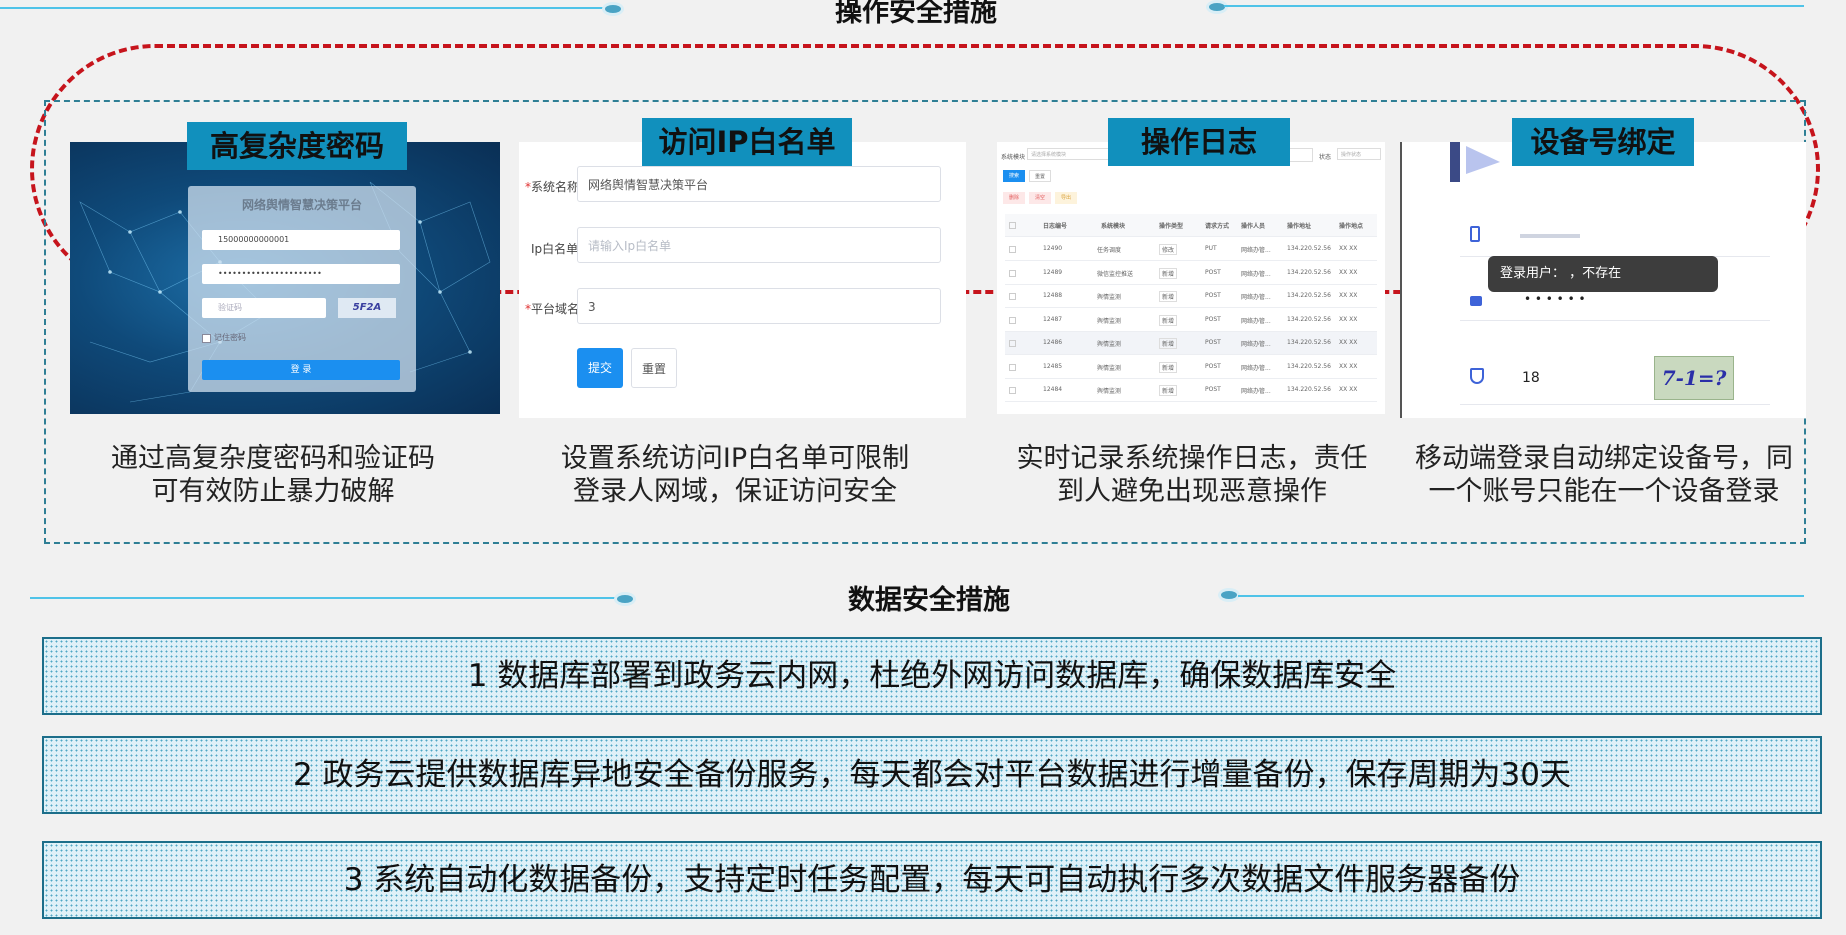 The width and height of the screenshot is (1846, 935). Describe the element at coordinates (1069, 154) in the screenshot. I see `log-filter-select: 请选择系统模块` at that location.